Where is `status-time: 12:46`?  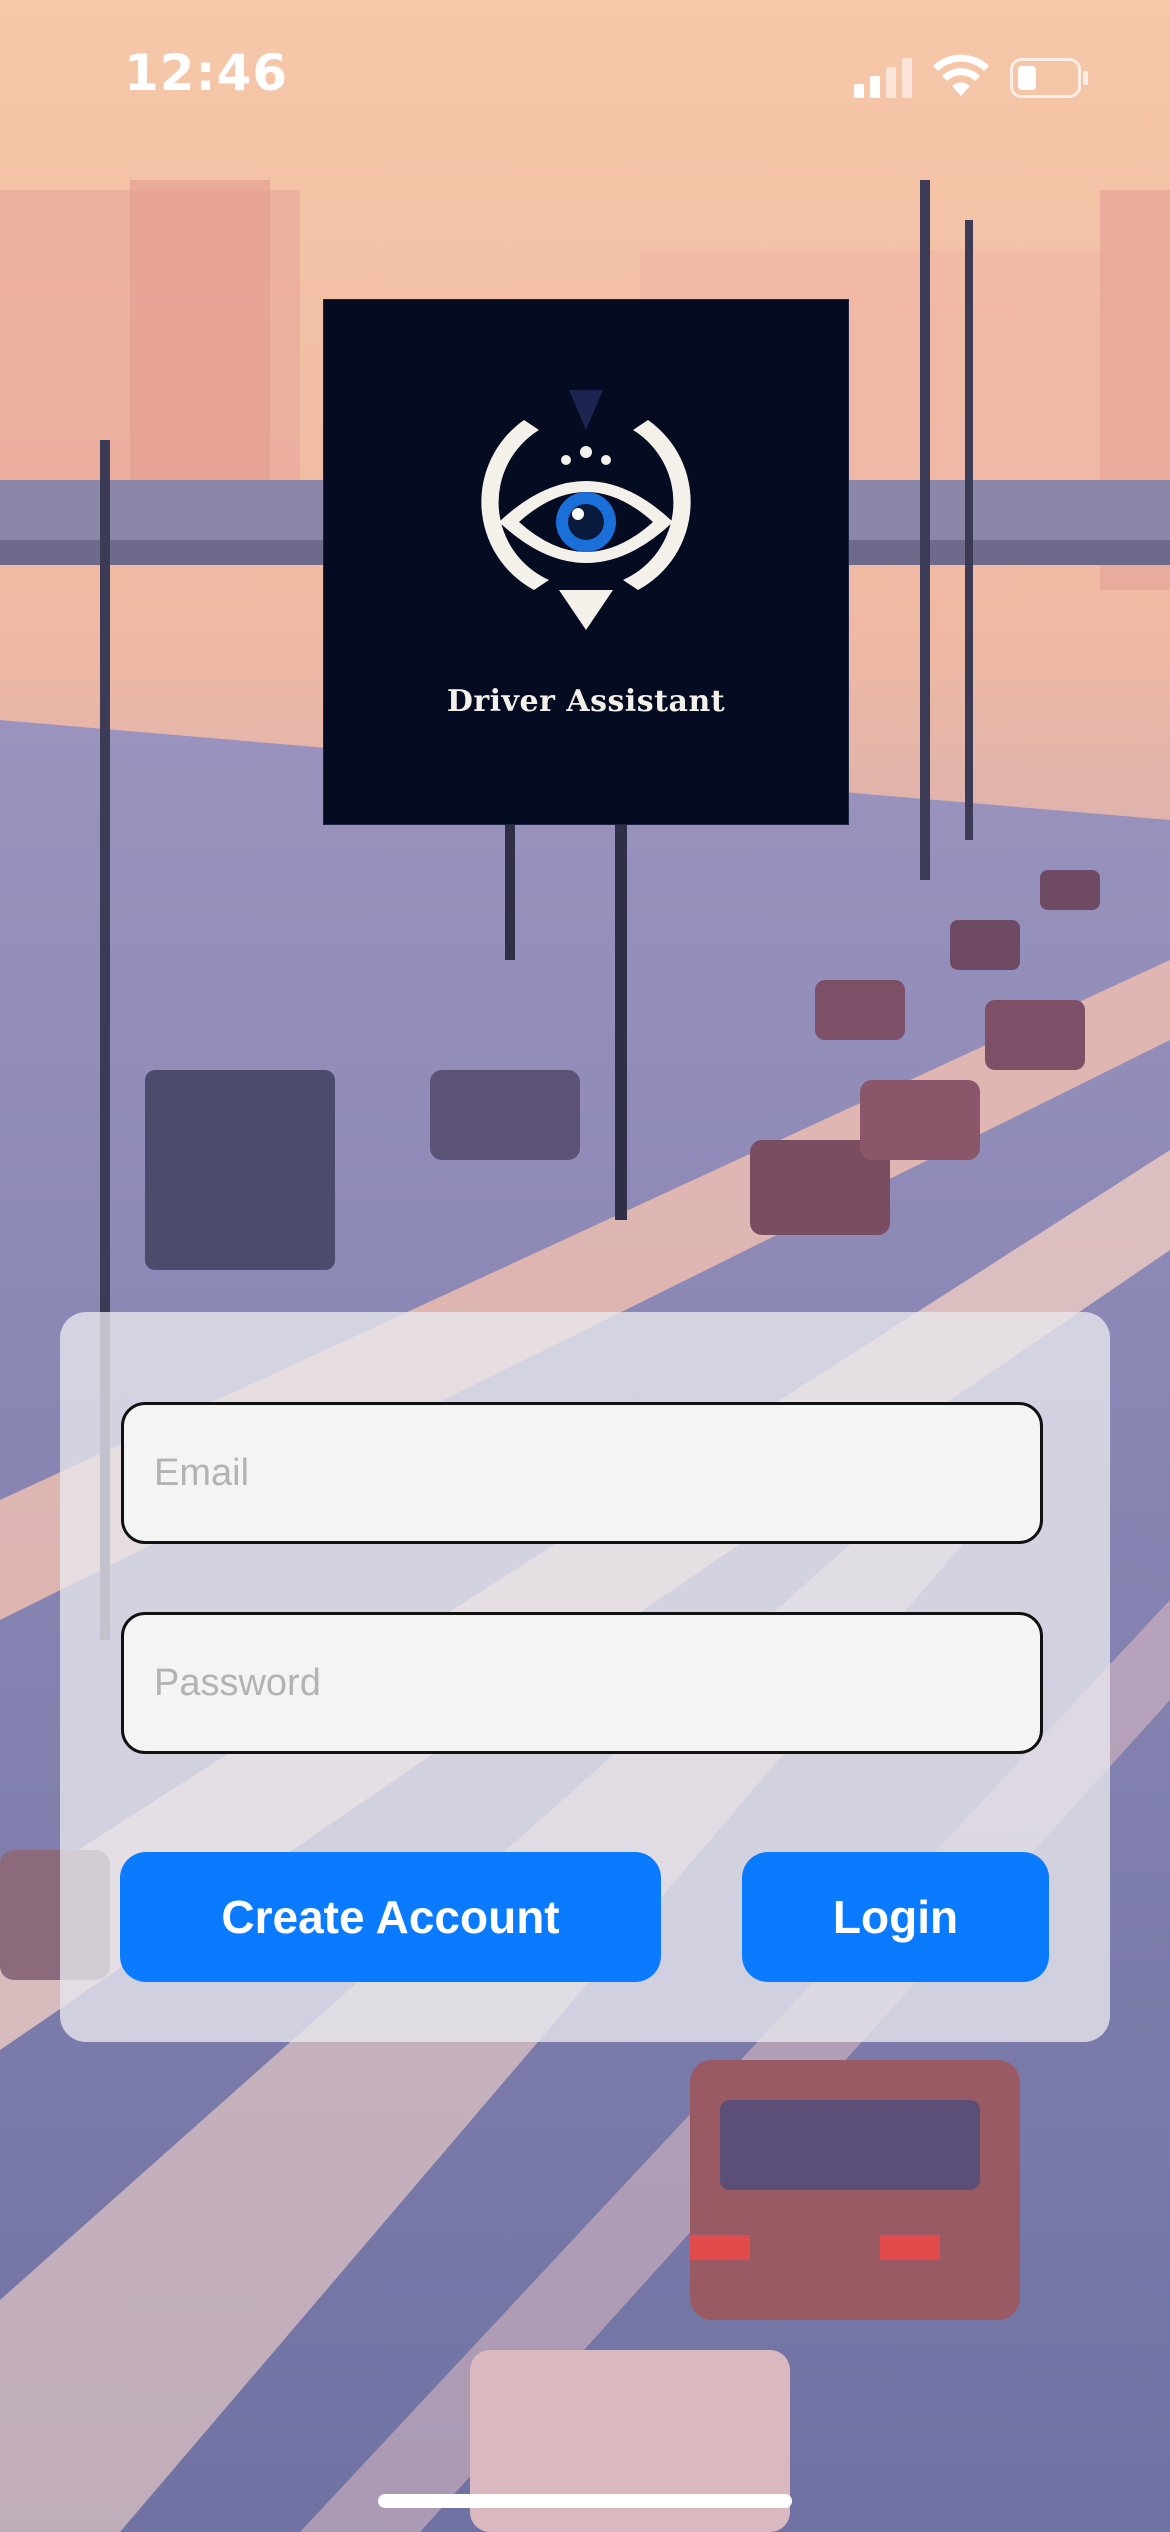
status-time: 12:46 is located at coordinates (206, 73).